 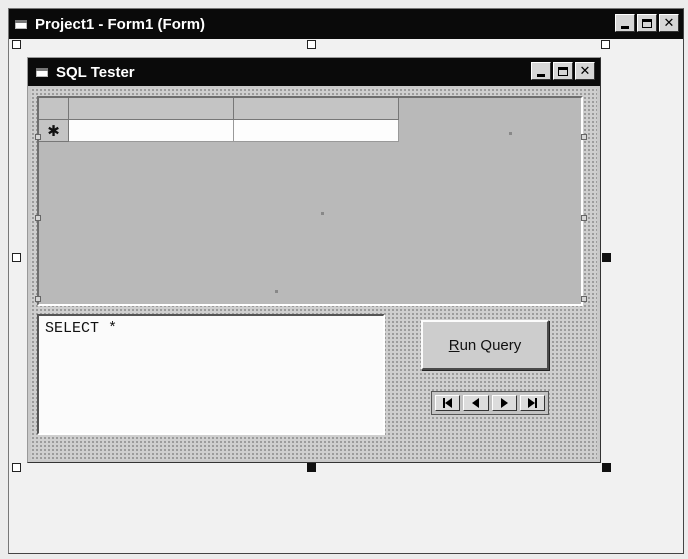 I want to click on grid-resize-handle-top-left, so click(x=38, y=137).